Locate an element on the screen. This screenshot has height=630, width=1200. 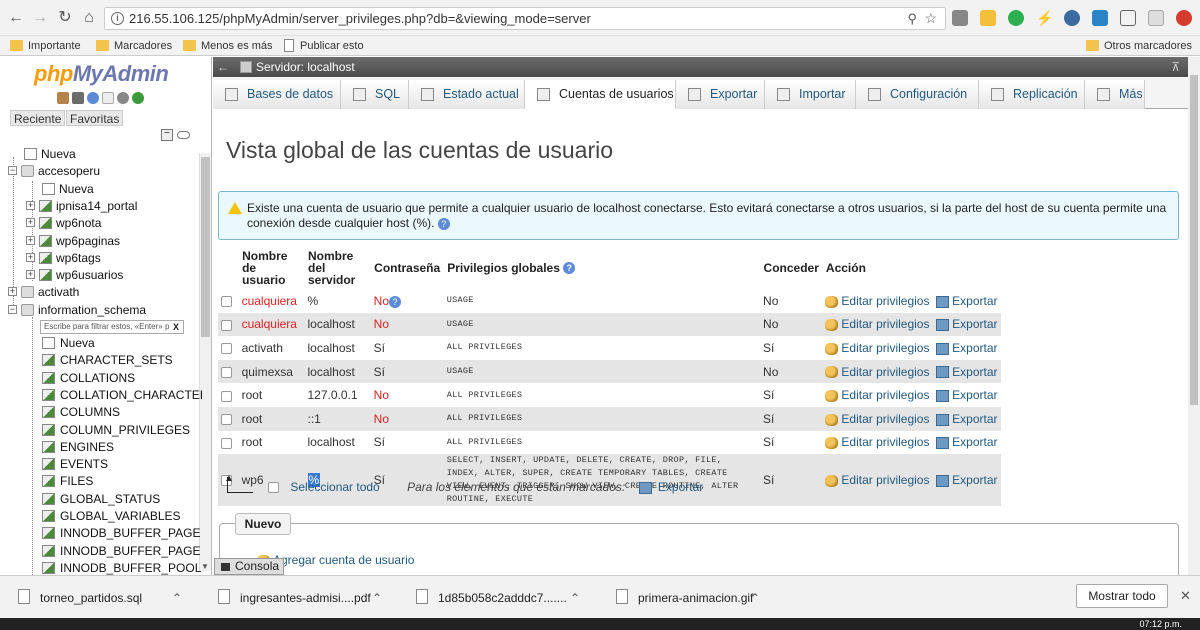
tab-6: Configuración is located at coordinates (917, 94).